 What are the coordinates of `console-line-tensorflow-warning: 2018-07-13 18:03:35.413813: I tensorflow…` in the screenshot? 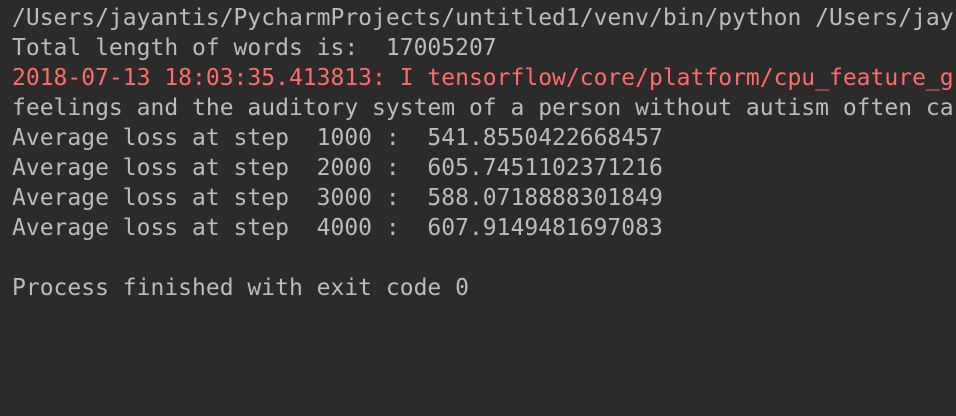 It's located at (483, 78).